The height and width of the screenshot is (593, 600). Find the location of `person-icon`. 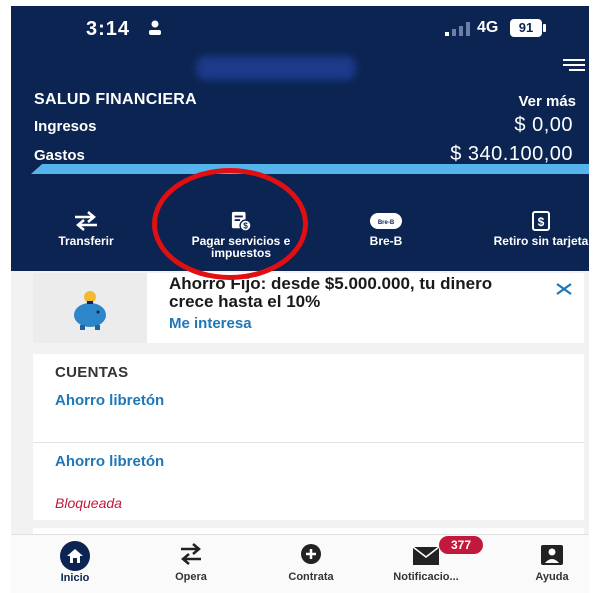

person-icon is located at coordinates (155, 27).